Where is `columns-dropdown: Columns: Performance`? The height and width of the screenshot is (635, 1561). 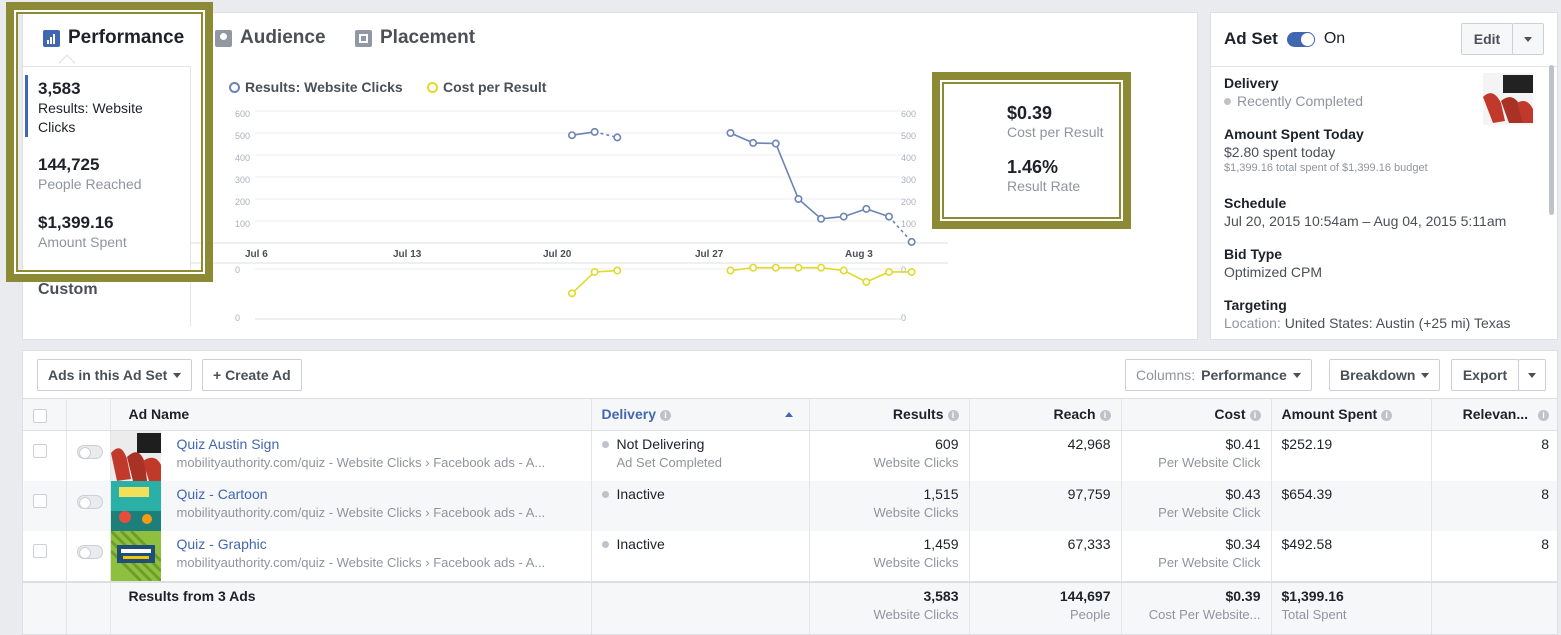
columns-dropdown: Columns: Performance is located at coordinates (1218, 375).